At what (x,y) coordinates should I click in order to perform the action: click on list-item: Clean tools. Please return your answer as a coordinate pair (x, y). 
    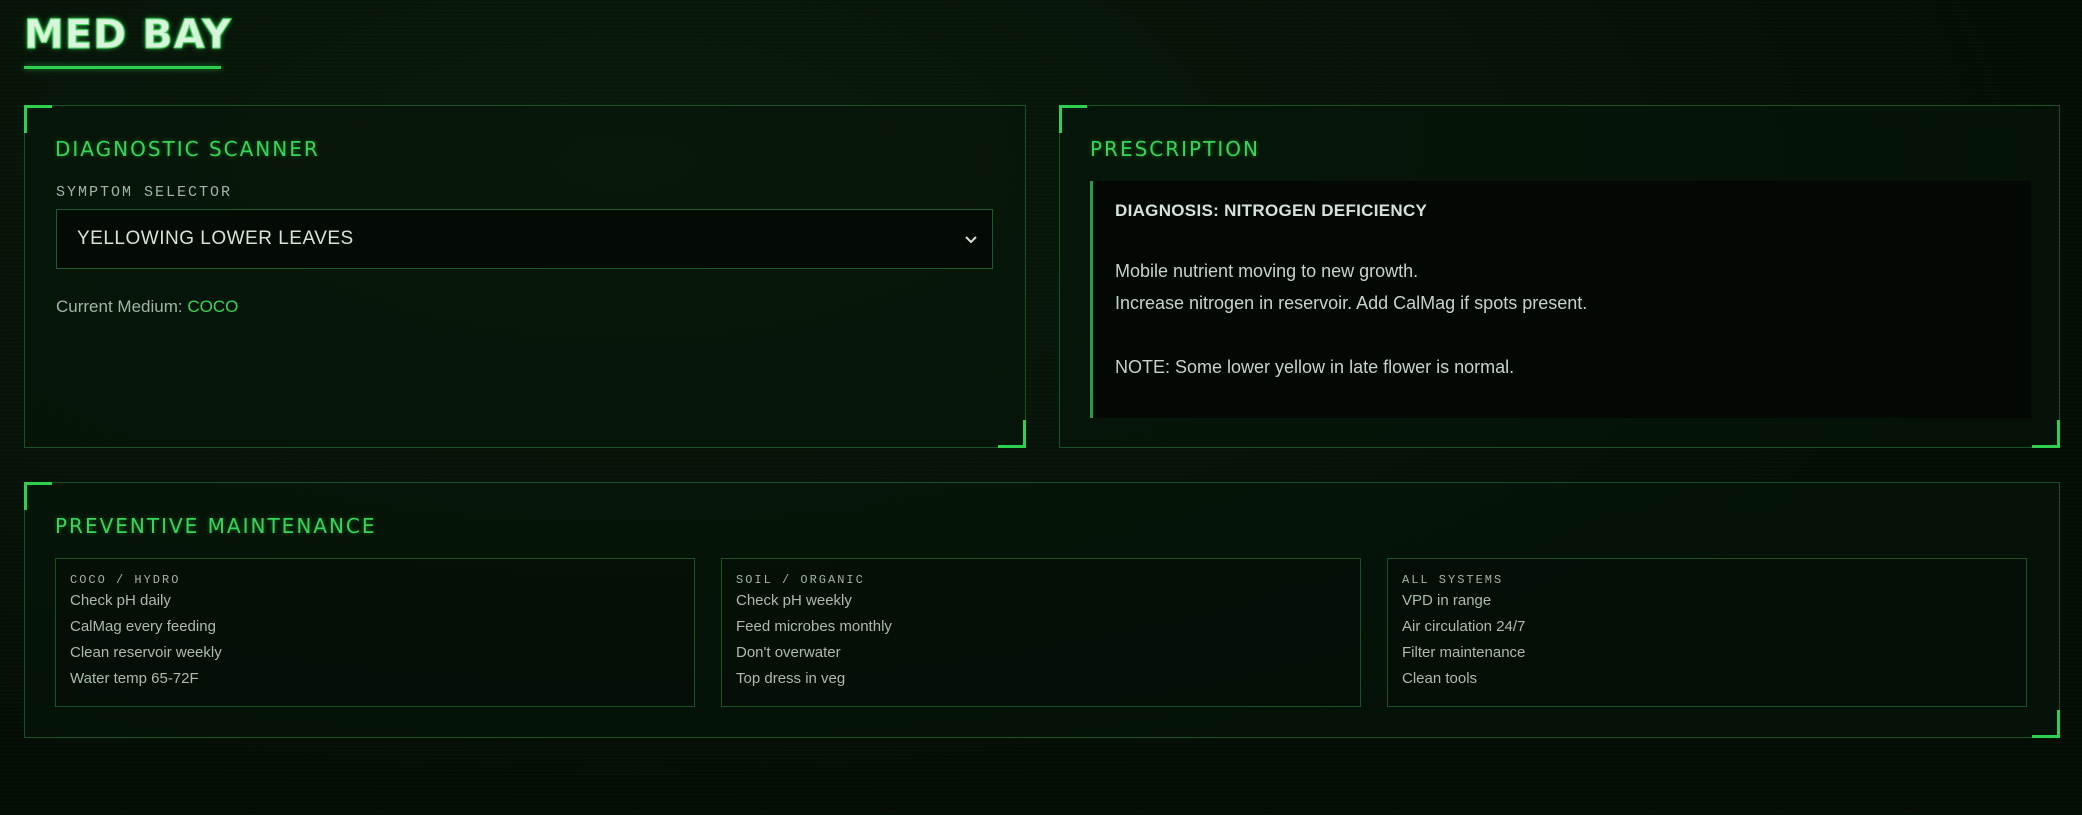
    Looking at the image, I should click on (1440, 678).